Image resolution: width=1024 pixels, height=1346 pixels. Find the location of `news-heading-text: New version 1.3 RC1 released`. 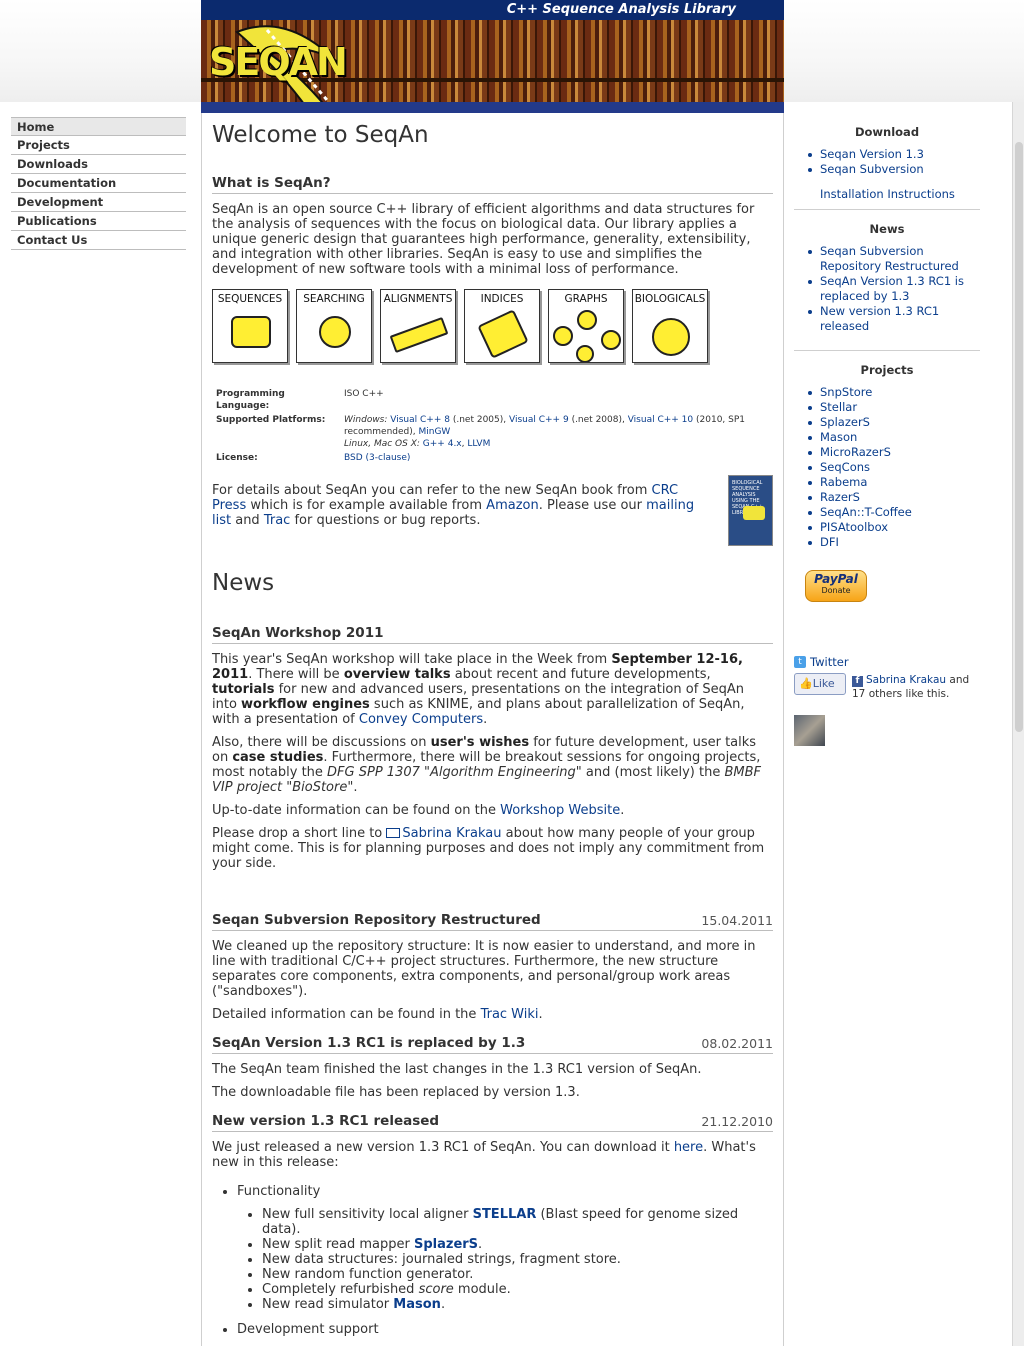

news-heading-text: New version 1.3 RC1 released is located at coordinates (326, 1121).